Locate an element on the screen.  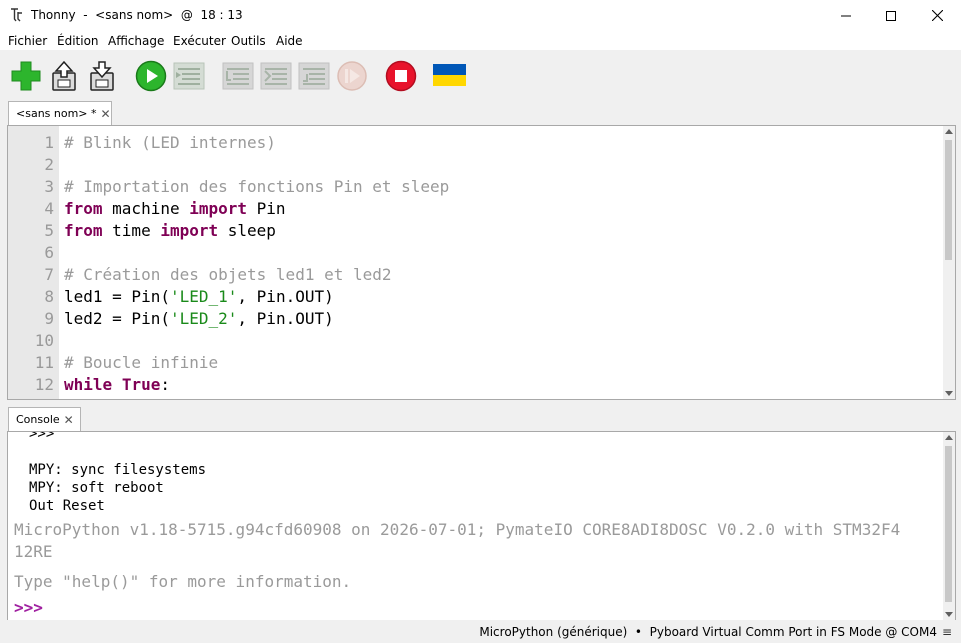
code-comment: # Boucle infinie is located at coordinates (141, 362).